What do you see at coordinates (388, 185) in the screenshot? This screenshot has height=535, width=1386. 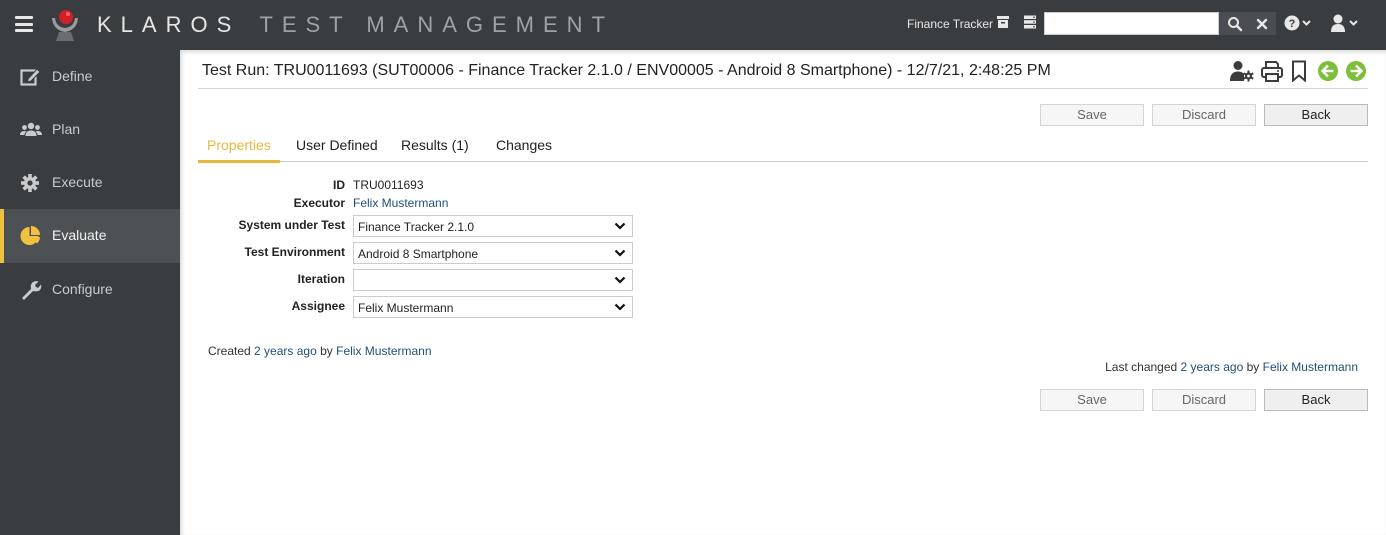 I see `id-value: TRU0011693` at bounding box center [388, 185].